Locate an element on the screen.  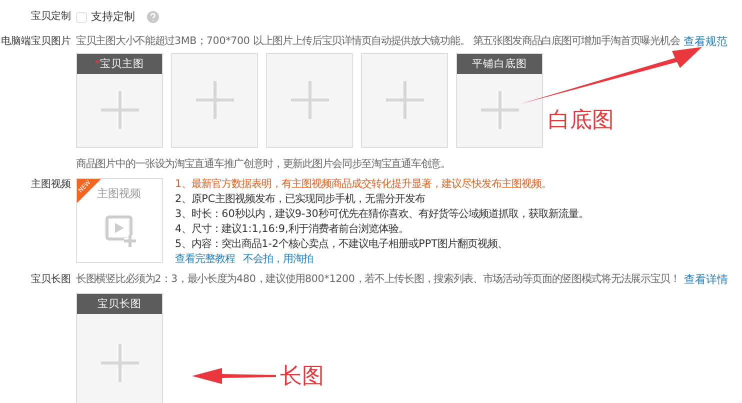
checkbox-label: 支持定制 is located at coordinates (113, 17).